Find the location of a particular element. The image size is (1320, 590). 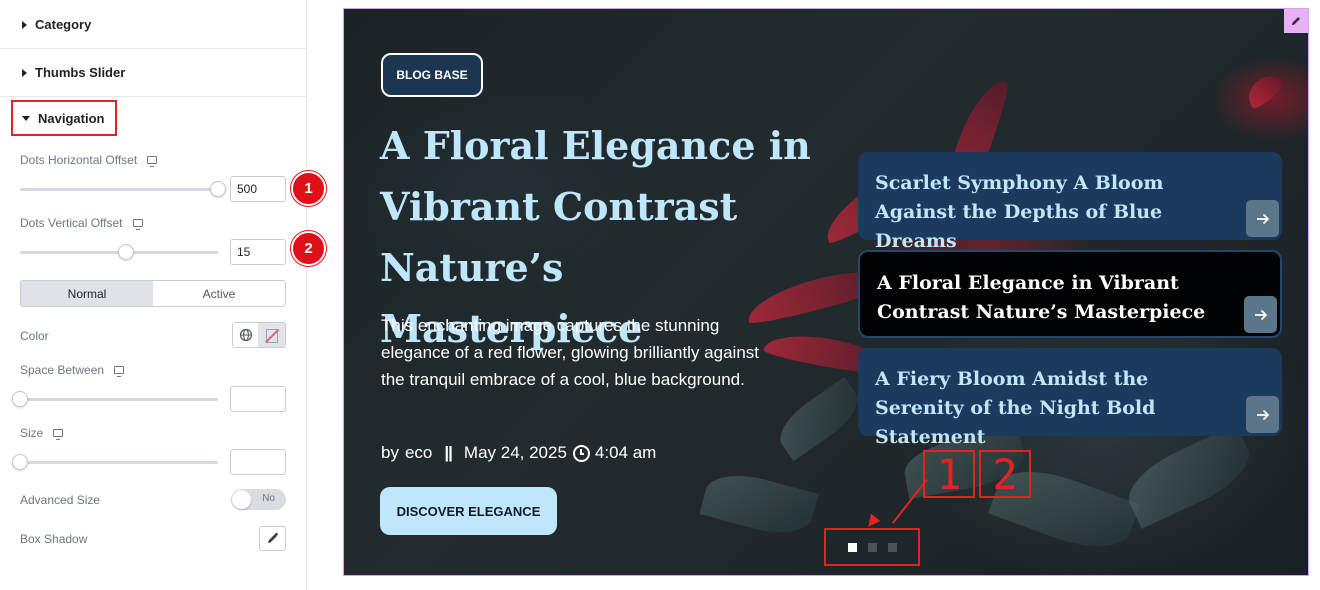

flower-petal is located at coordinates (1264, 90).